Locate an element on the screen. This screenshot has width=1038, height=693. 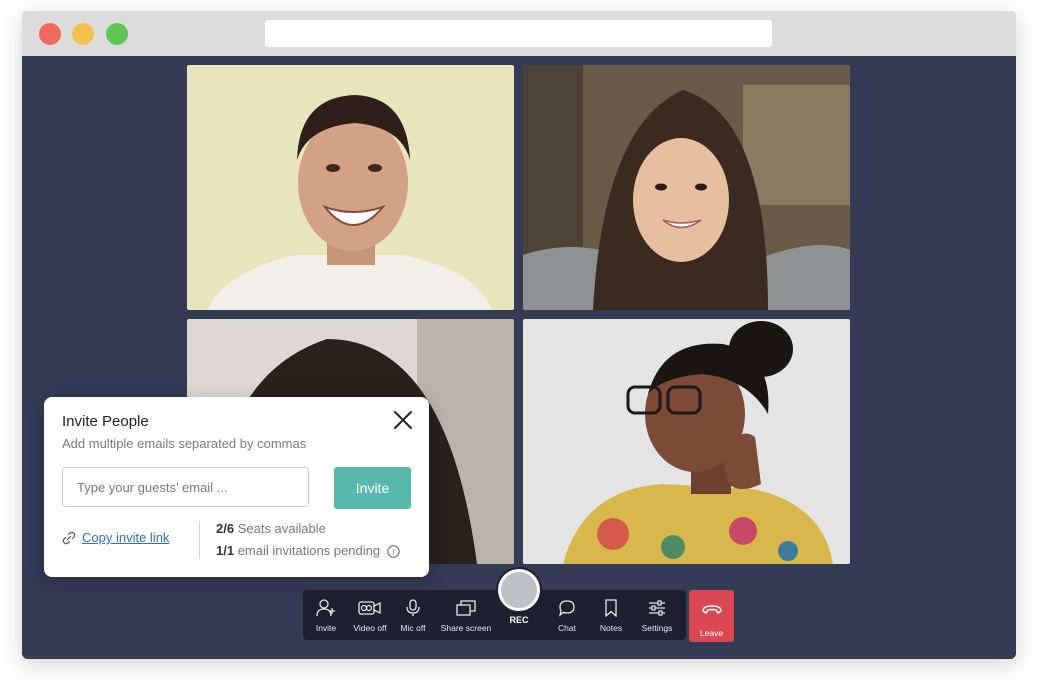
svg-text: i is located at coordinates (393, 552).